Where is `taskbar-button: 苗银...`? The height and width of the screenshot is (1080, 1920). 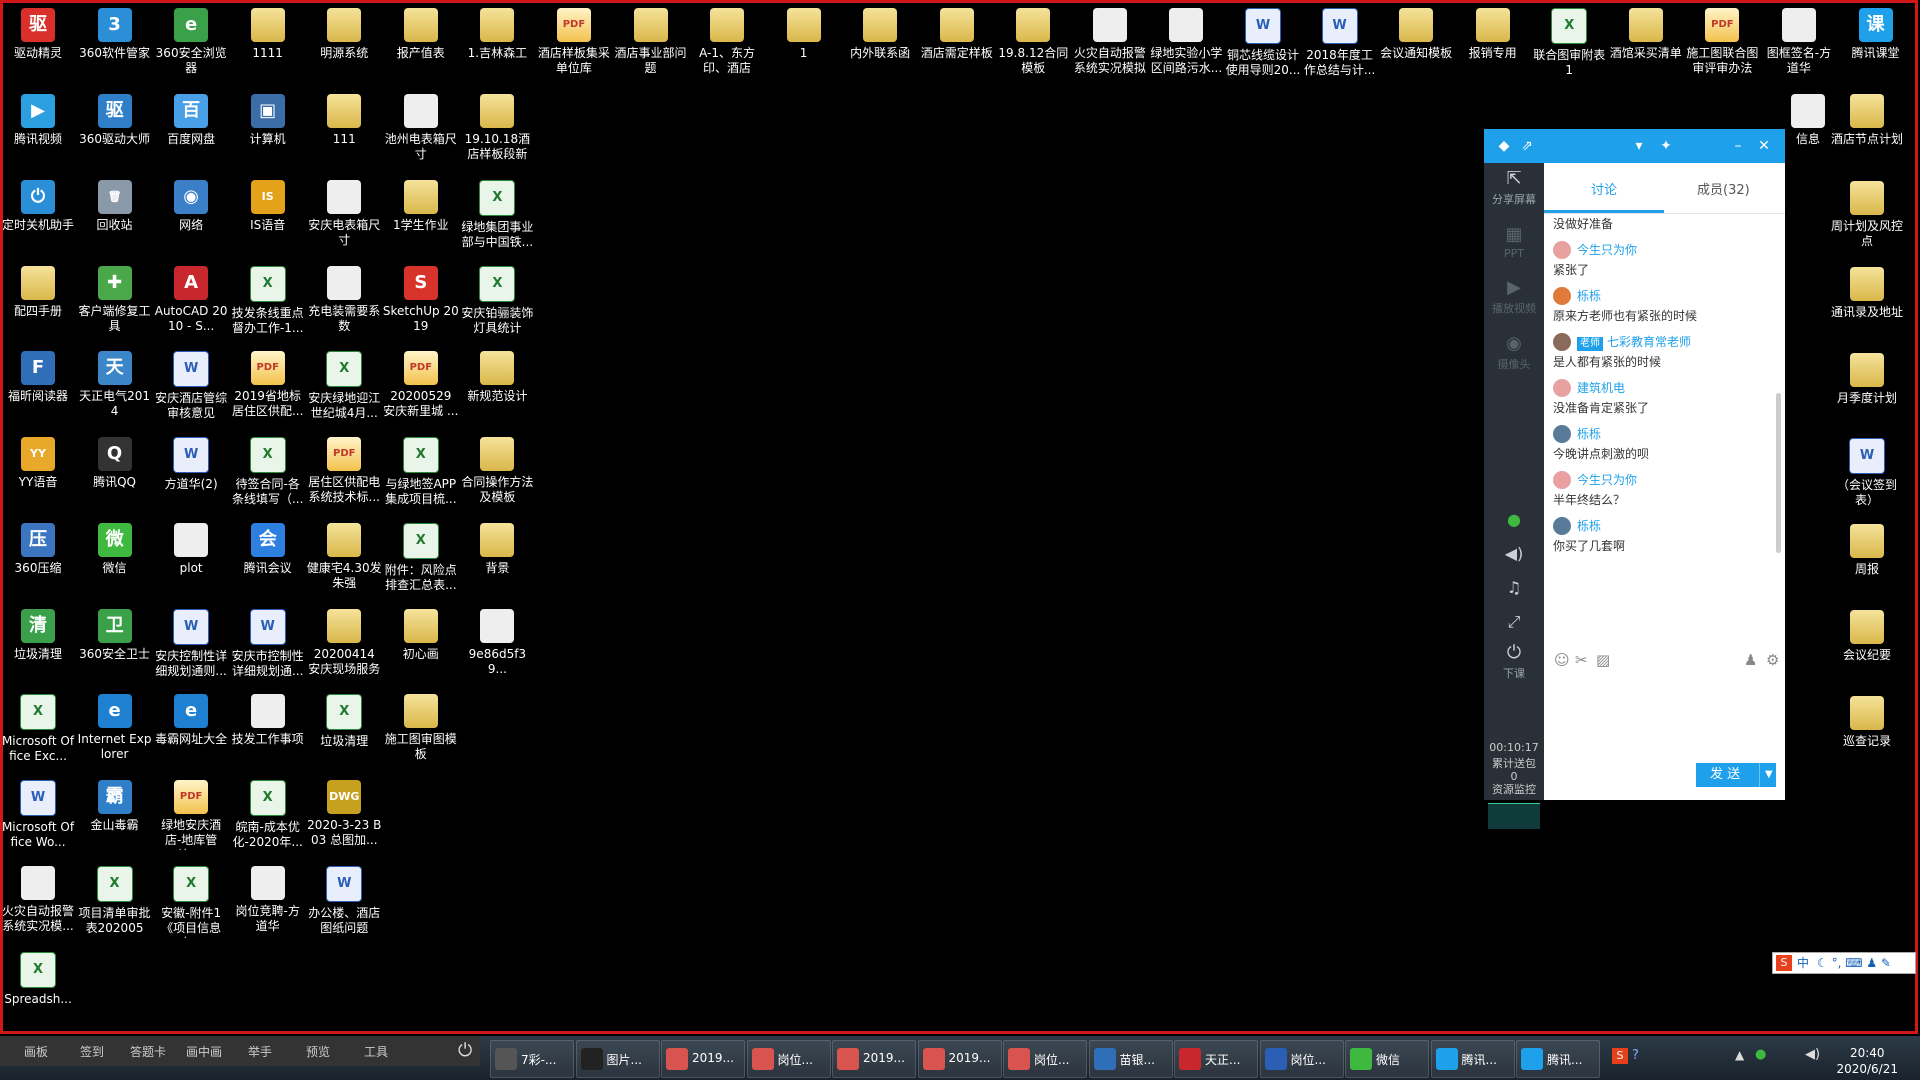
taskbar-button: 苗银... is located at coordinates (1130, 1059).